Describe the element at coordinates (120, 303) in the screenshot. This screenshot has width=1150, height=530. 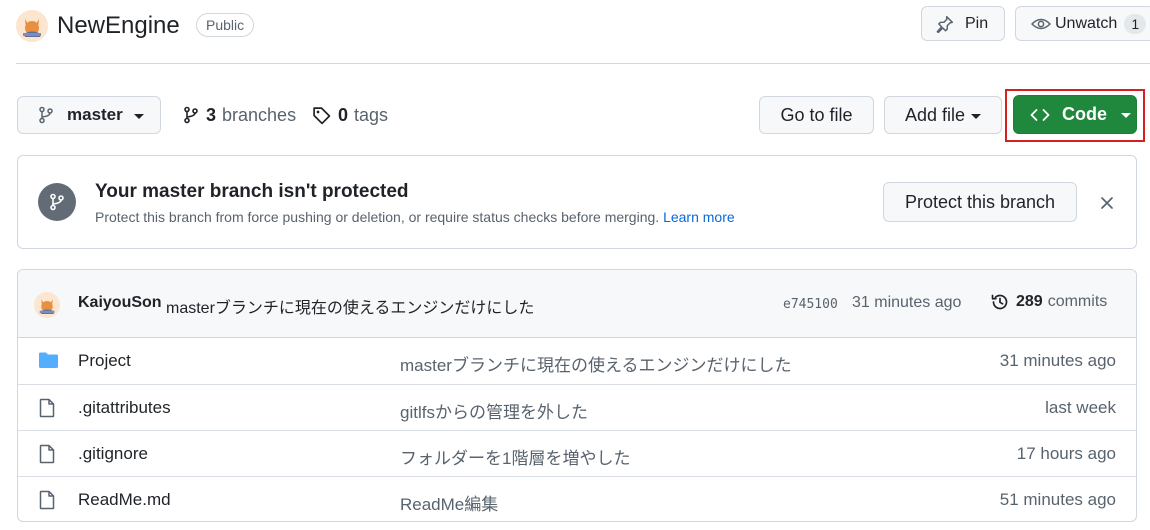
I see `commit-author: KaiyouSon` at that location.